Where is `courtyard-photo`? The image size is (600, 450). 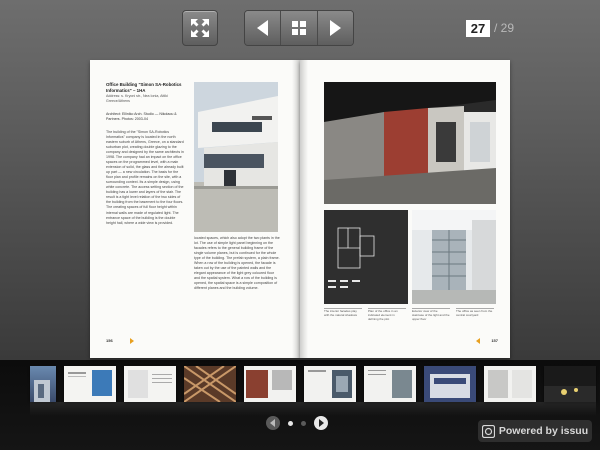 courtyard-photo is located at coordinates (410, 143).